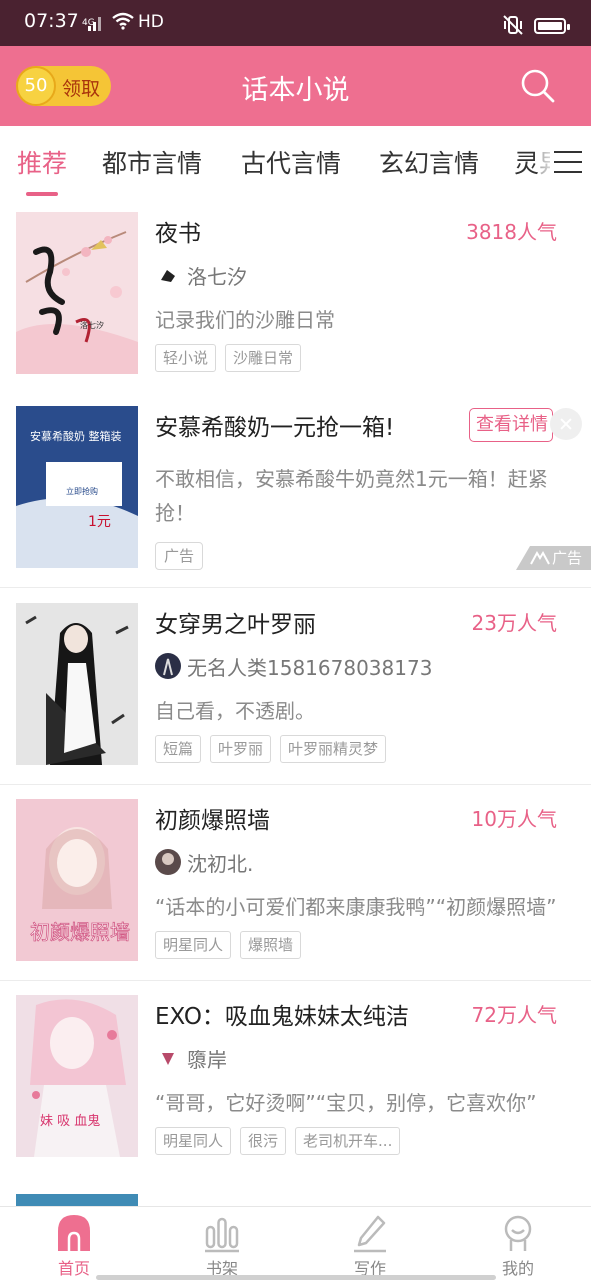  I want to click on cover-title: 初颜爆照墙, so click(80, 932).